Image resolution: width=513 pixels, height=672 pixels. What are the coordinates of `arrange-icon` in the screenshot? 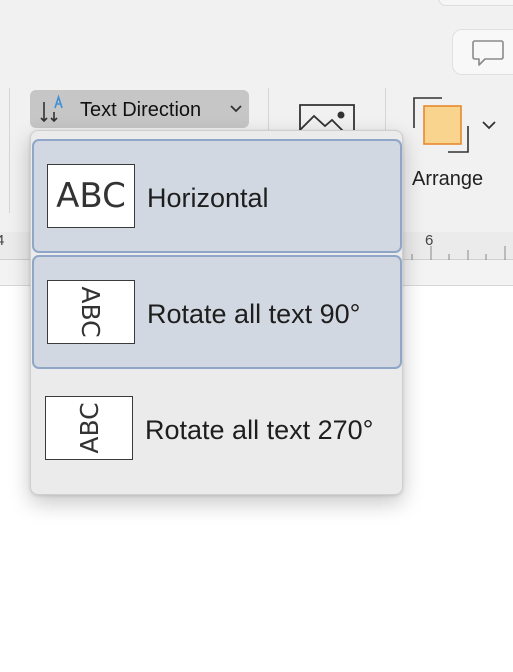 It's located at (443, 127).